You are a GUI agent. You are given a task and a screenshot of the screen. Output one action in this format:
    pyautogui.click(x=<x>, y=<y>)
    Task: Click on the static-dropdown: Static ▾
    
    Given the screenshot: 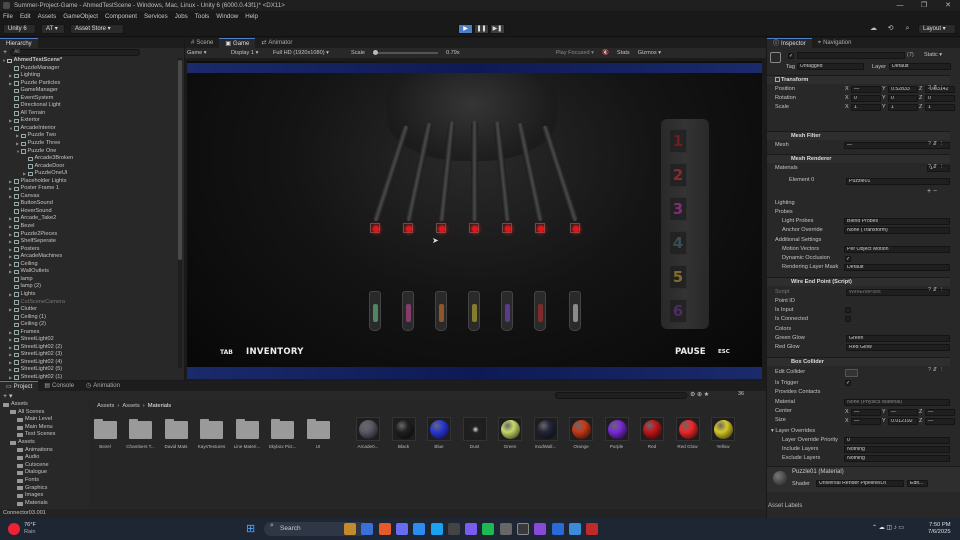 What is the action you would take?
    pyautogui.click(x=933, y=55)
    